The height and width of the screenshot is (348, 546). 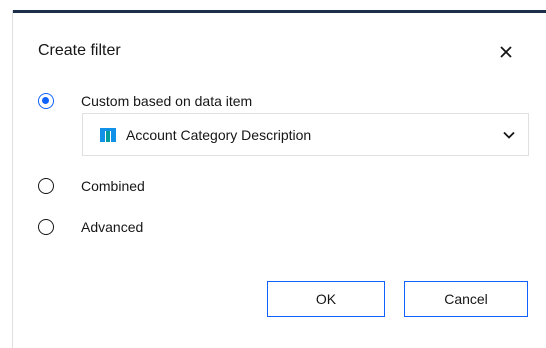 I want to click on option-advanced: Advanced, so click(x=90, y=227).